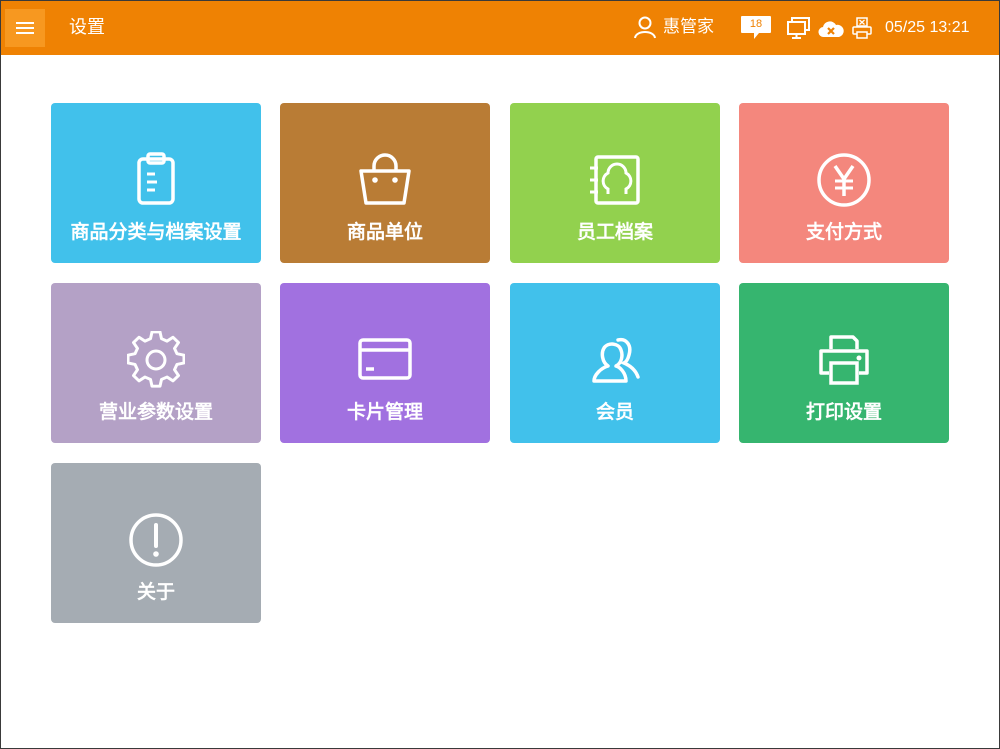 The width and height of the screenshot is (1000, 749). What do you see at coordinates (756, 24) in the screenshot?
I see `message-count-badge: 18` at bounding box center [756, 24].